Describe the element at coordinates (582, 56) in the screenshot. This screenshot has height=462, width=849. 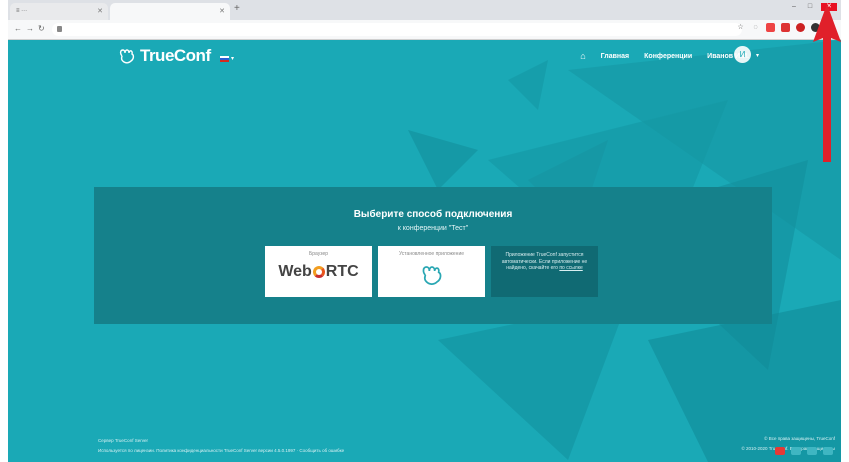
I see `home-icon: ⌂` at that location.